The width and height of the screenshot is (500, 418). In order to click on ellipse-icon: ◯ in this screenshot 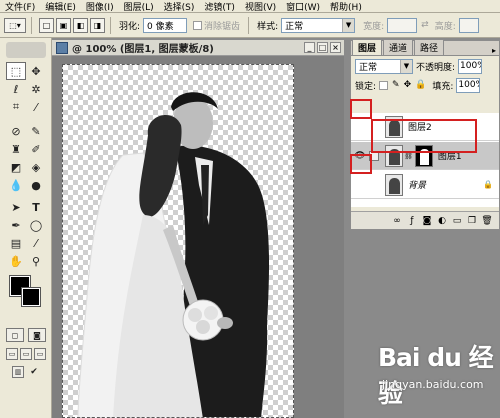, I will do `click(36, 225)`.